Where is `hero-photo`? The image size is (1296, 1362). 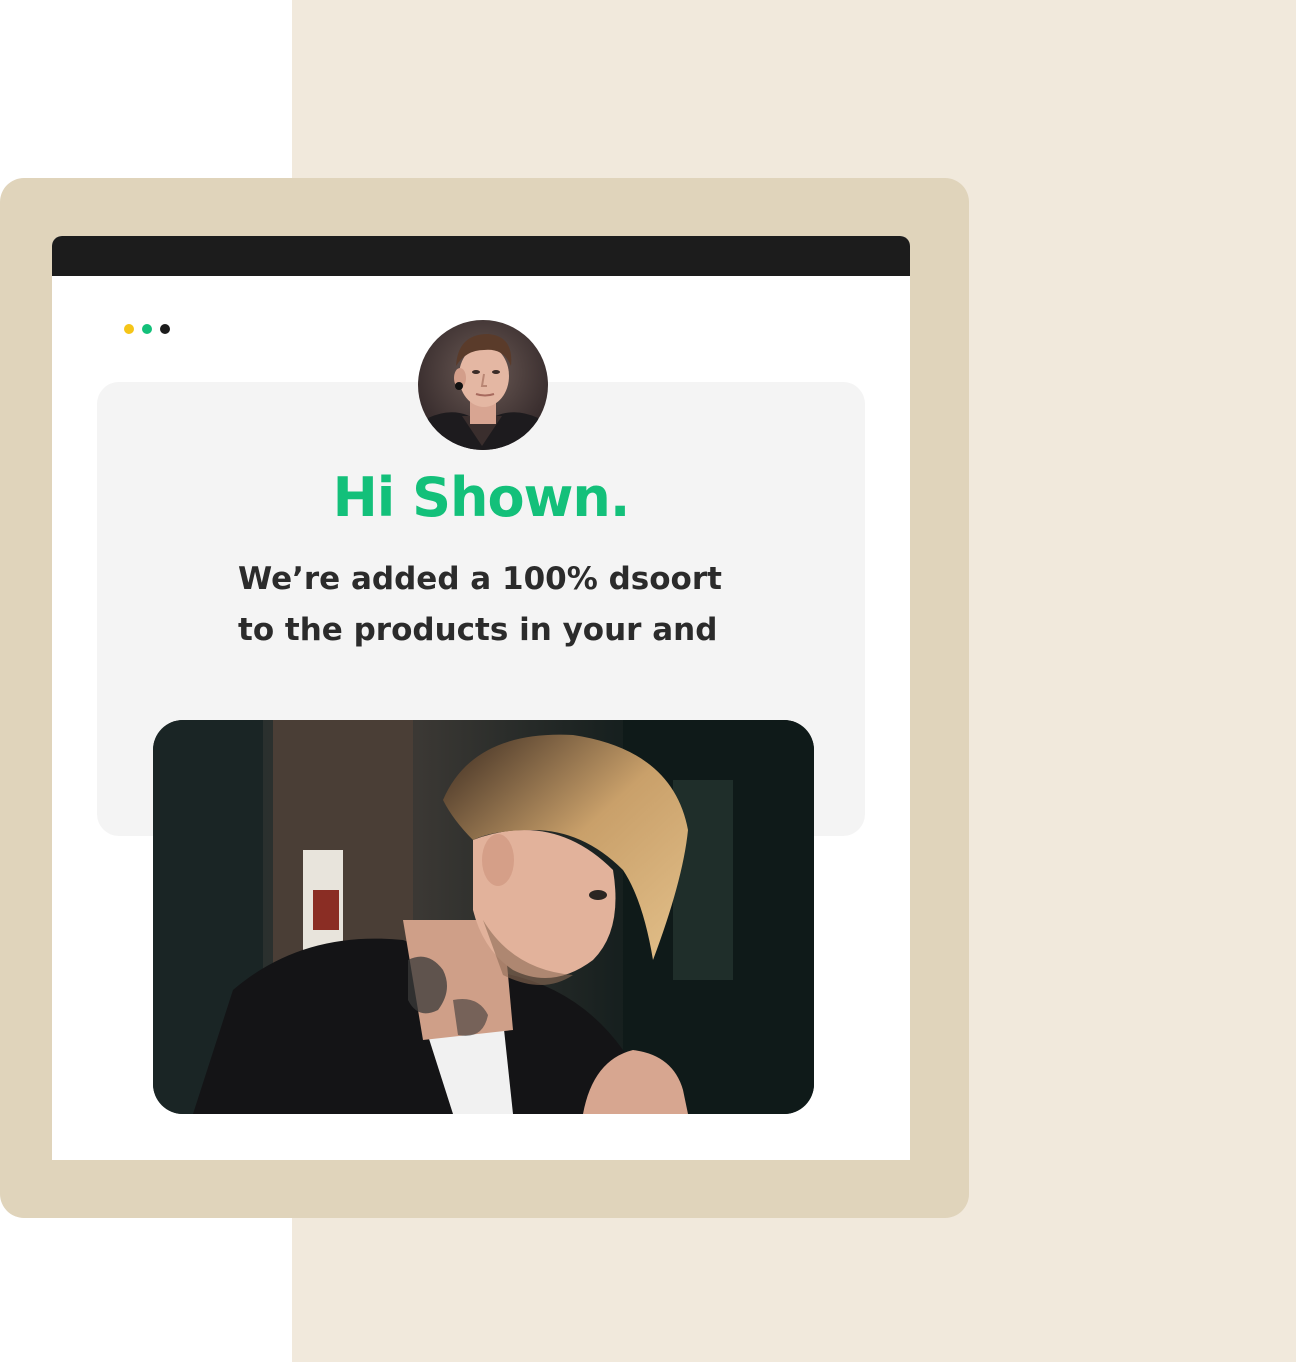
hero-photo is located at coordinates (483, 917).